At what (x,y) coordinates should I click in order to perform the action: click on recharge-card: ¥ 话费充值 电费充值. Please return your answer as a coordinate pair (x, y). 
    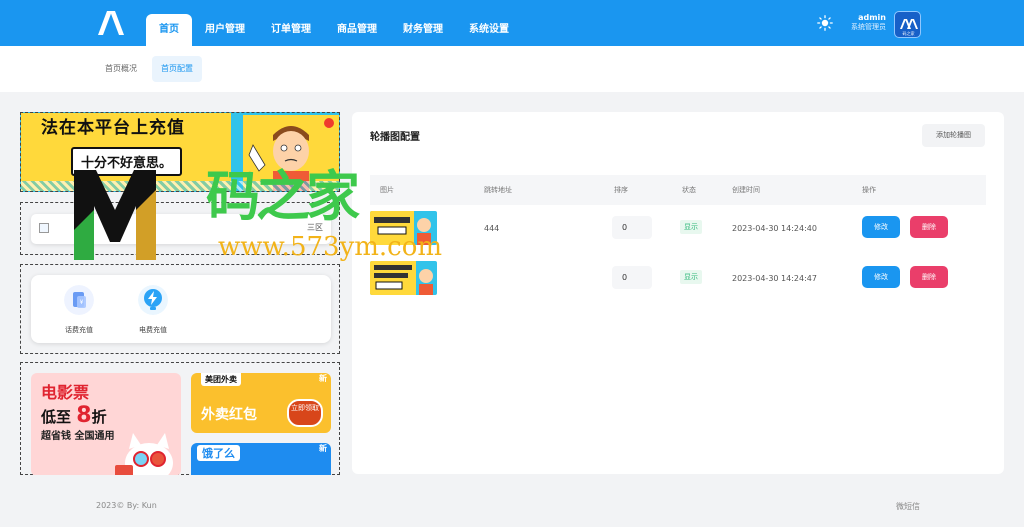
    Looking at the image, I should click on (181, 309).